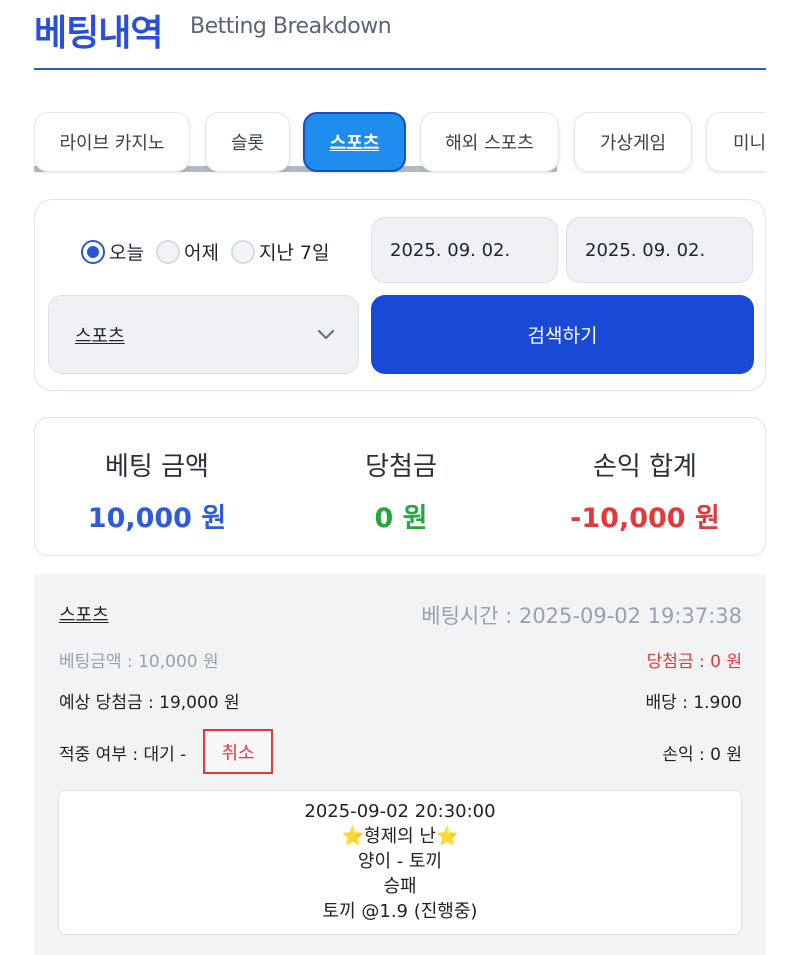 Image resolution: width=800 pixels, height=955 pixels. I want to click on summary-value: 0 원, so click(401, 518).